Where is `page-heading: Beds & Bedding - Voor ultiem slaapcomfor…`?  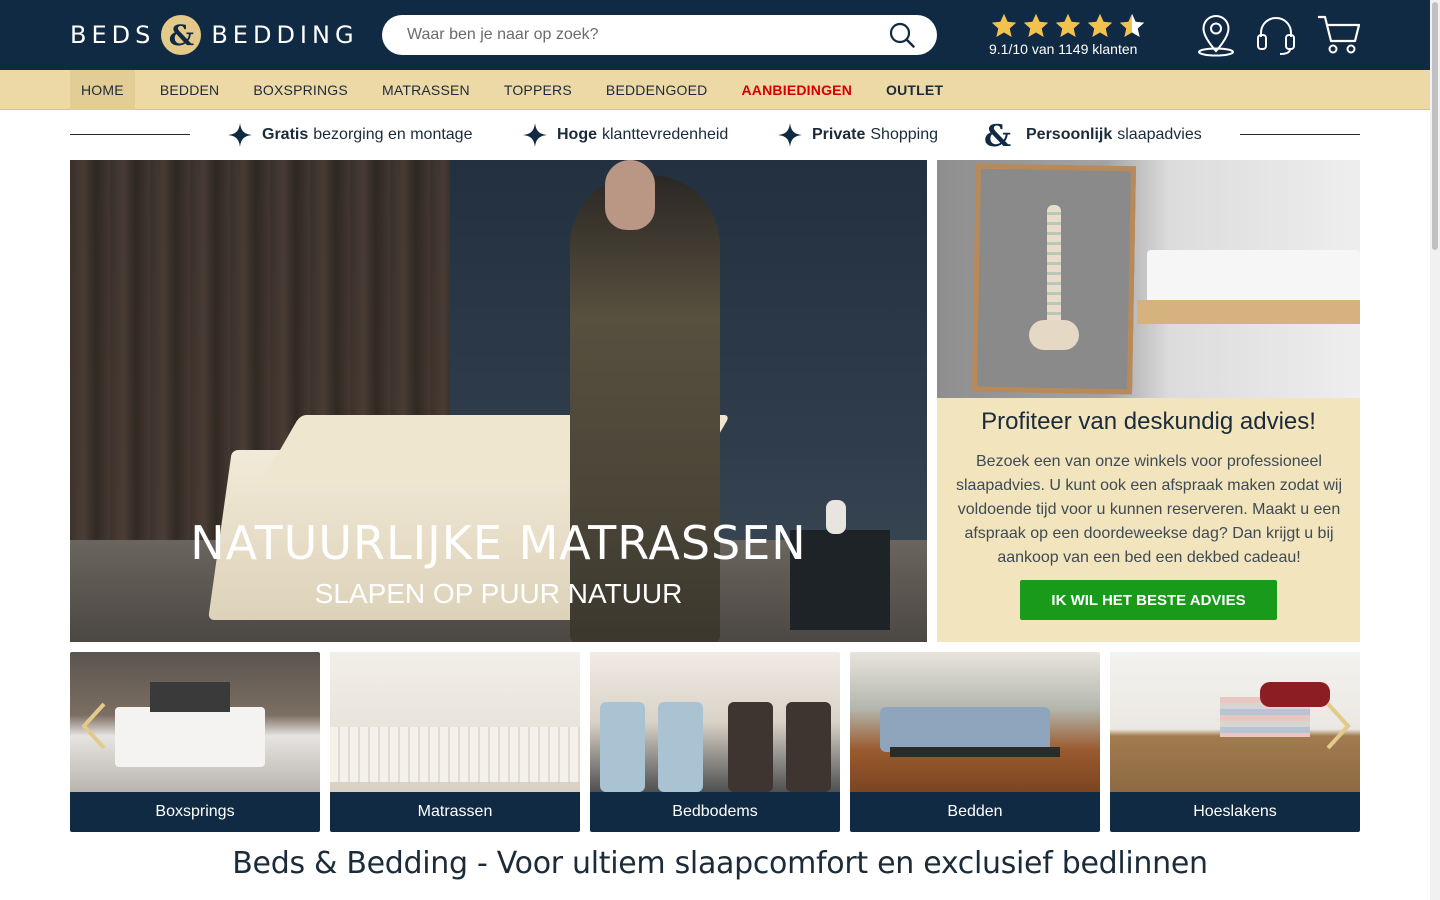 page-heading: Beds & Bedding - Voor ultiem slaapcomfor… is located at coordinates (720, 863).